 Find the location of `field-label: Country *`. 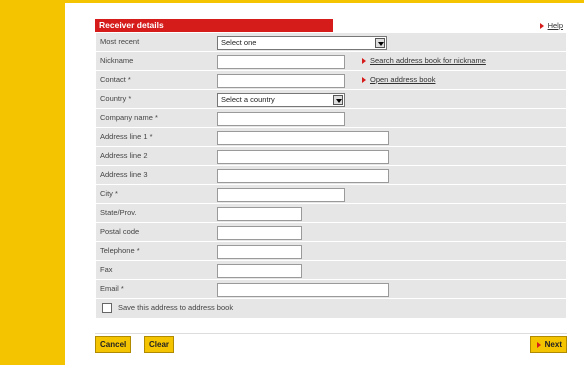

field-label: Country * is located at coordinates (116, 98).